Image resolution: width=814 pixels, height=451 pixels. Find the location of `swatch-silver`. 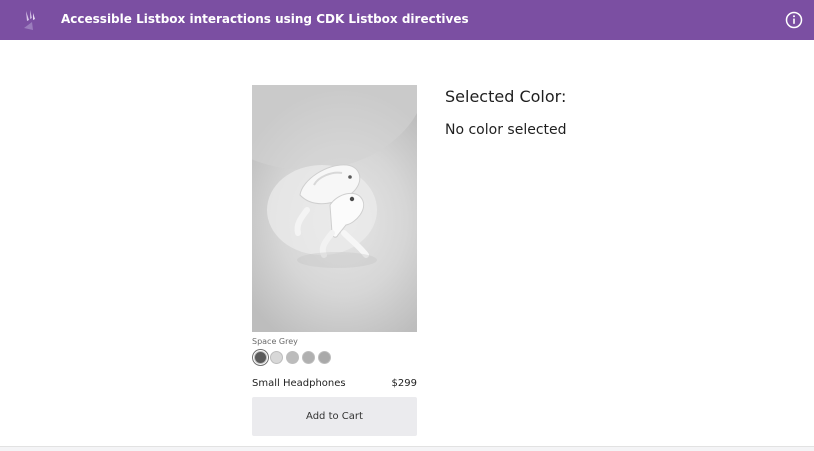

swatch-silver is located at coordinates (292, 357).